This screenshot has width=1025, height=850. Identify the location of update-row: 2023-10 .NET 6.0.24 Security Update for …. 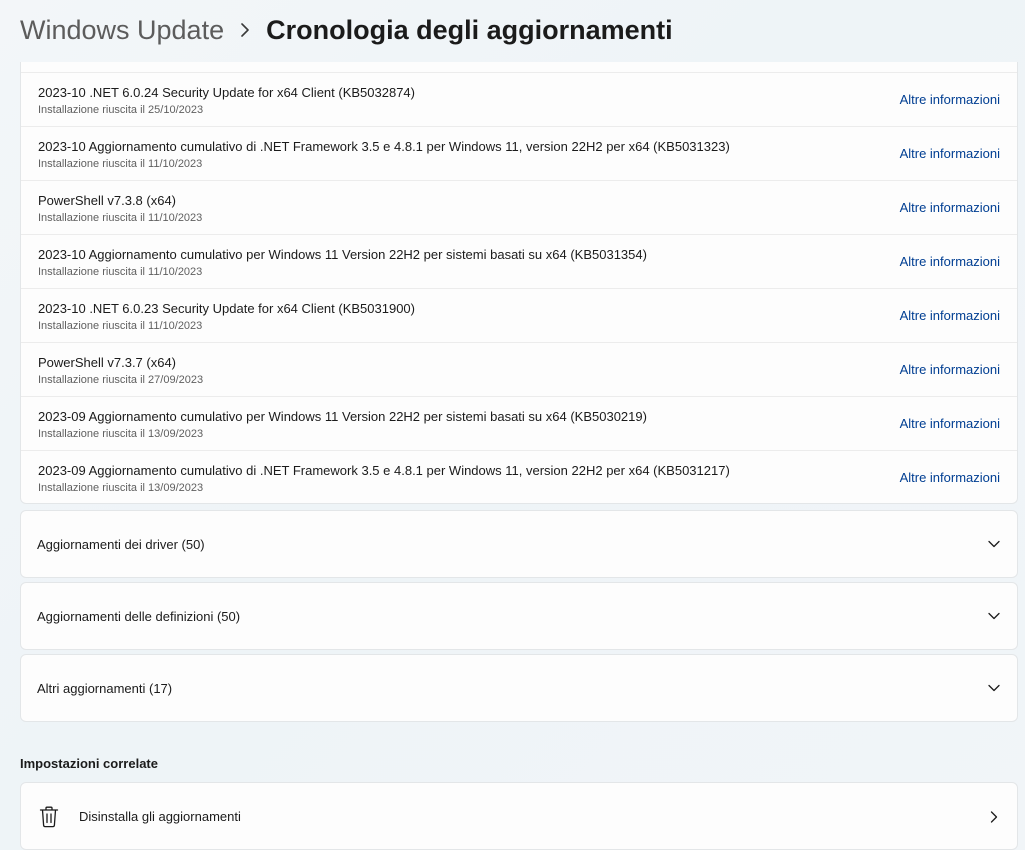
(519, 99).